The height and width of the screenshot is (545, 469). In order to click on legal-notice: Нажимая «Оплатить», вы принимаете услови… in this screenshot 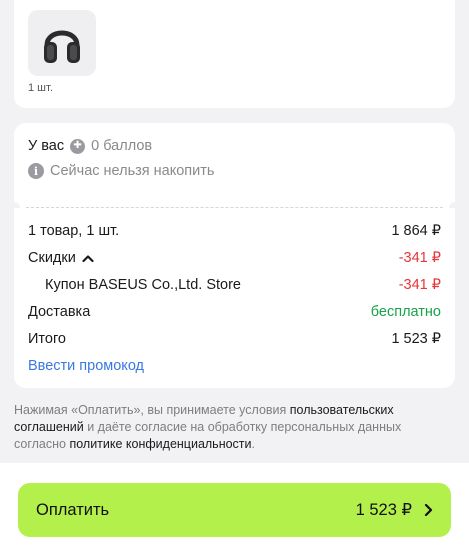, I will do `click(234, 427)`.